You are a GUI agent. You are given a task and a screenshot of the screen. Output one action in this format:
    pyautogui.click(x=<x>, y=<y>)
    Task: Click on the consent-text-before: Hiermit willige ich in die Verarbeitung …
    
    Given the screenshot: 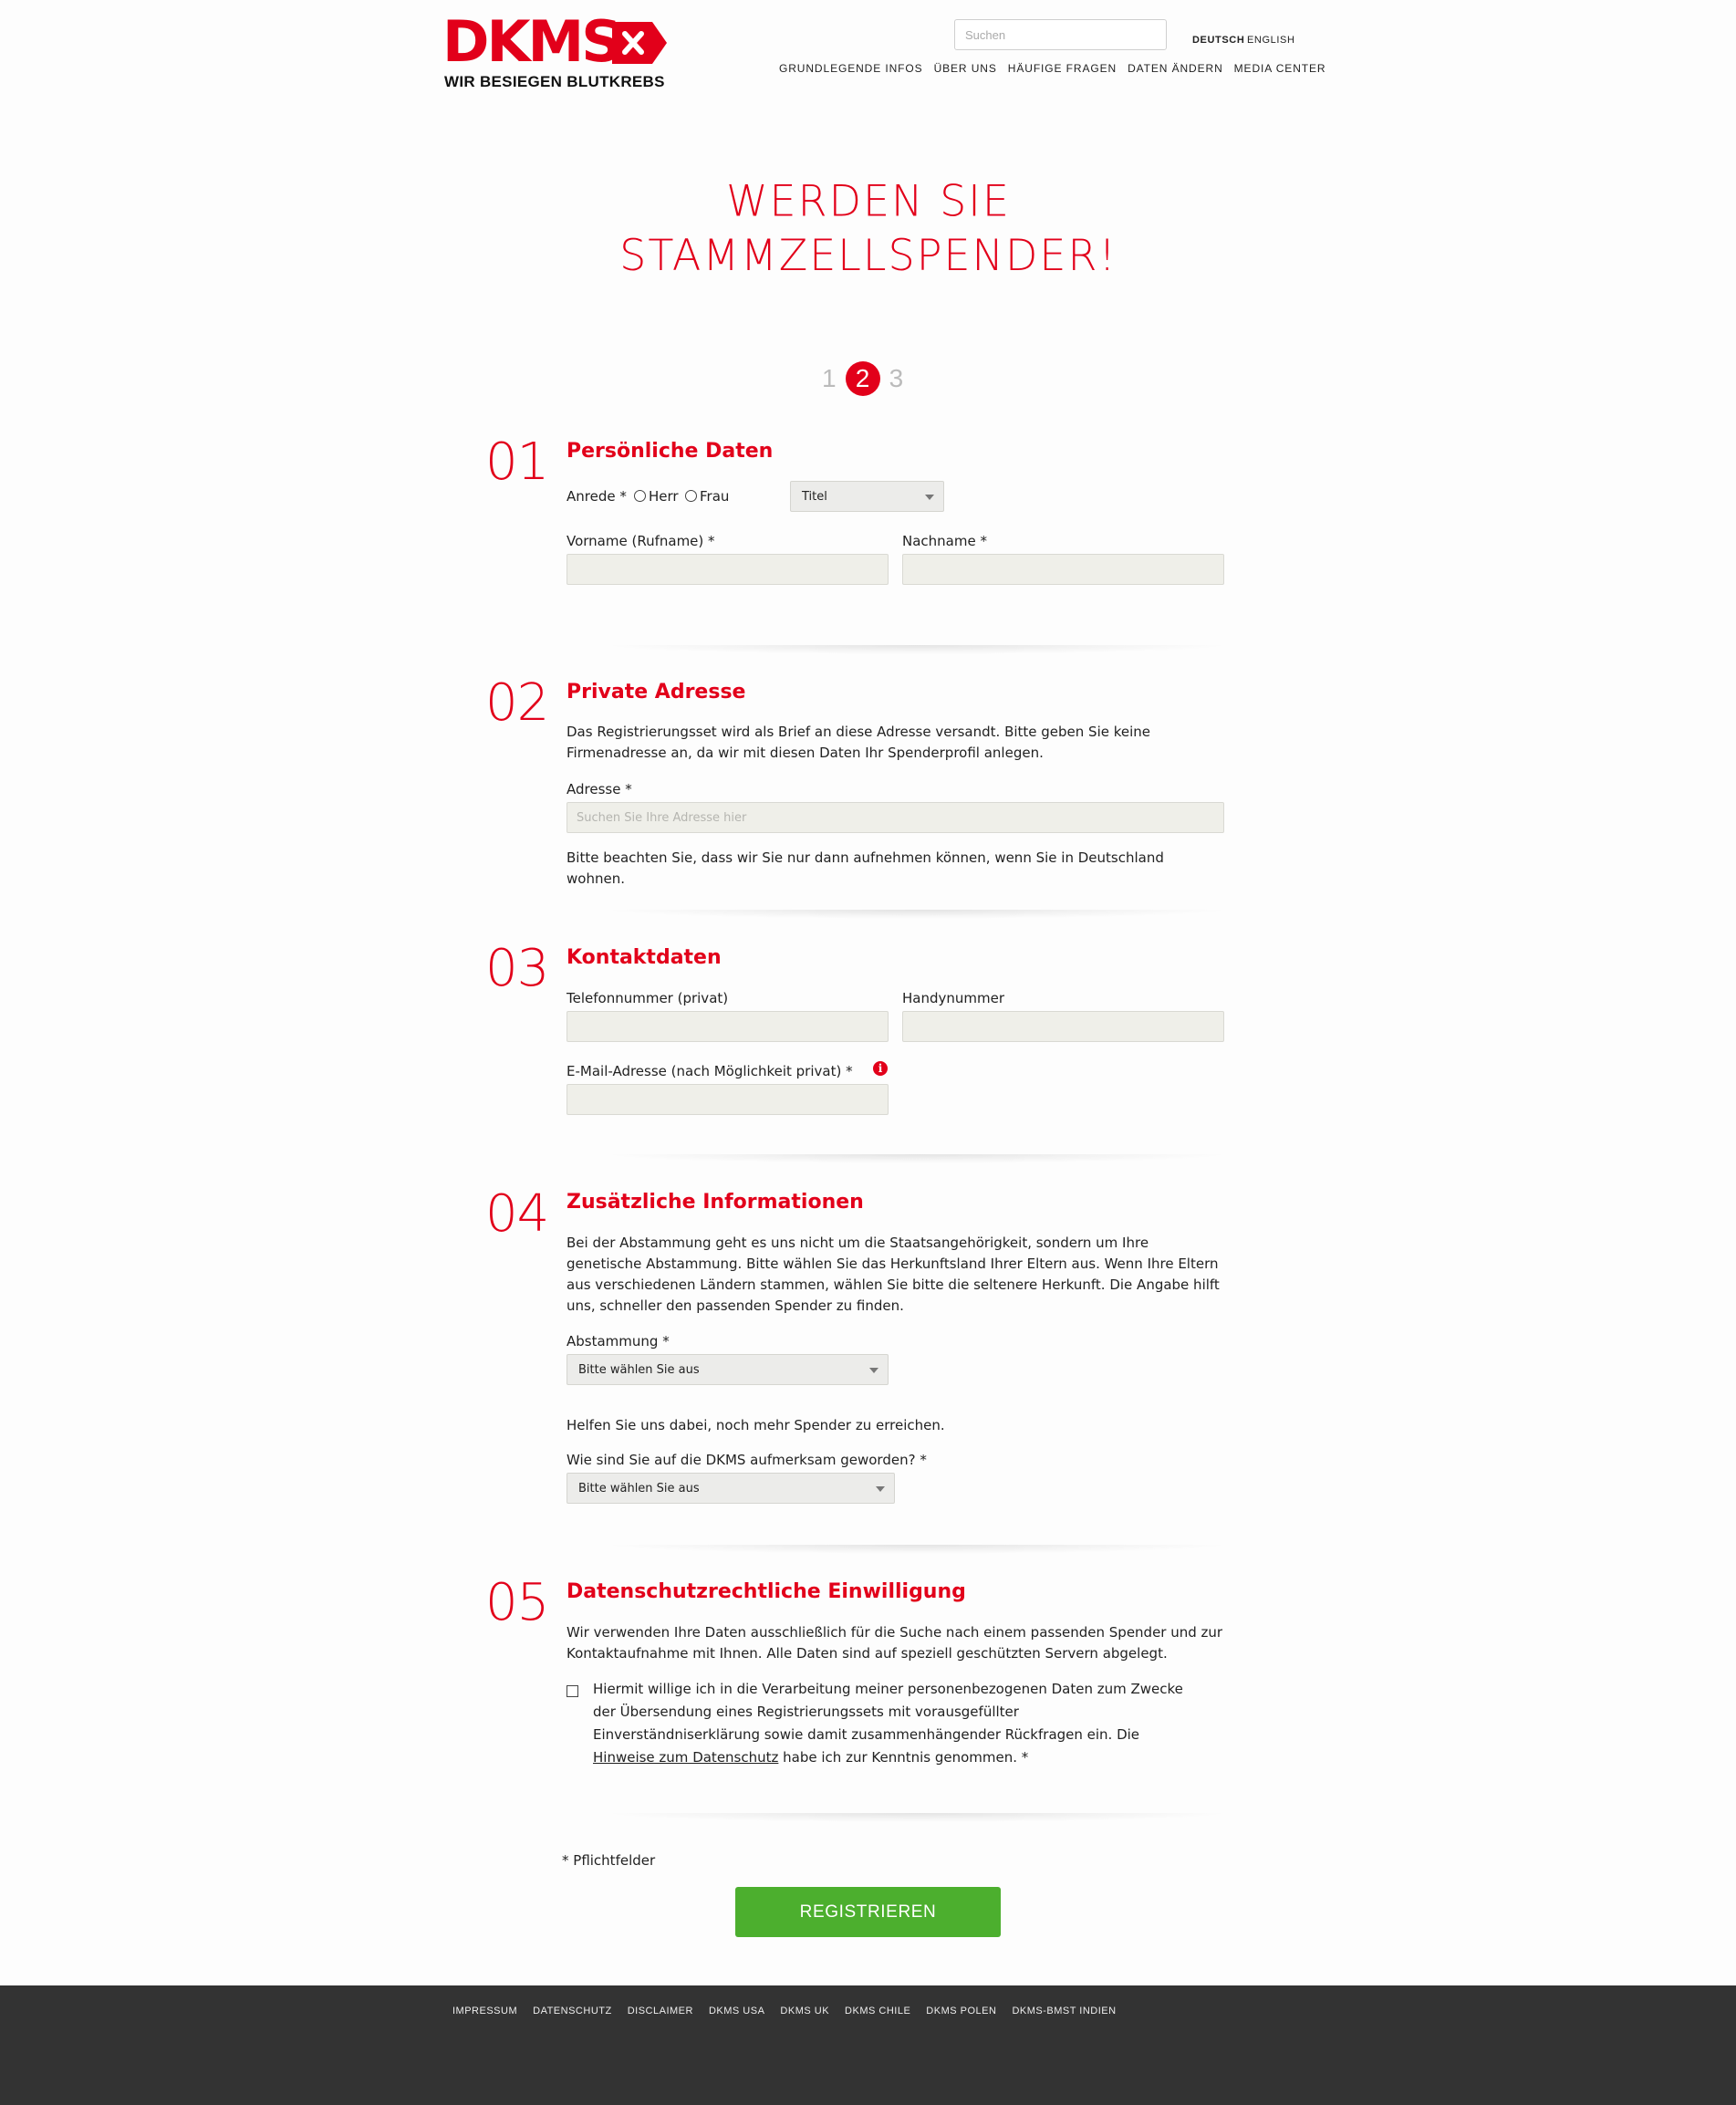 What is the action you would take?
    pyautogui.click(x=888, y=1712)
    